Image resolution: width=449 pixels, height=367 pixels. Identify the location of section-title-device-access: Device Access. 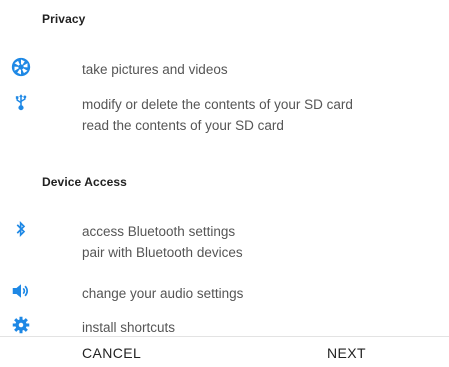
(84, 182).